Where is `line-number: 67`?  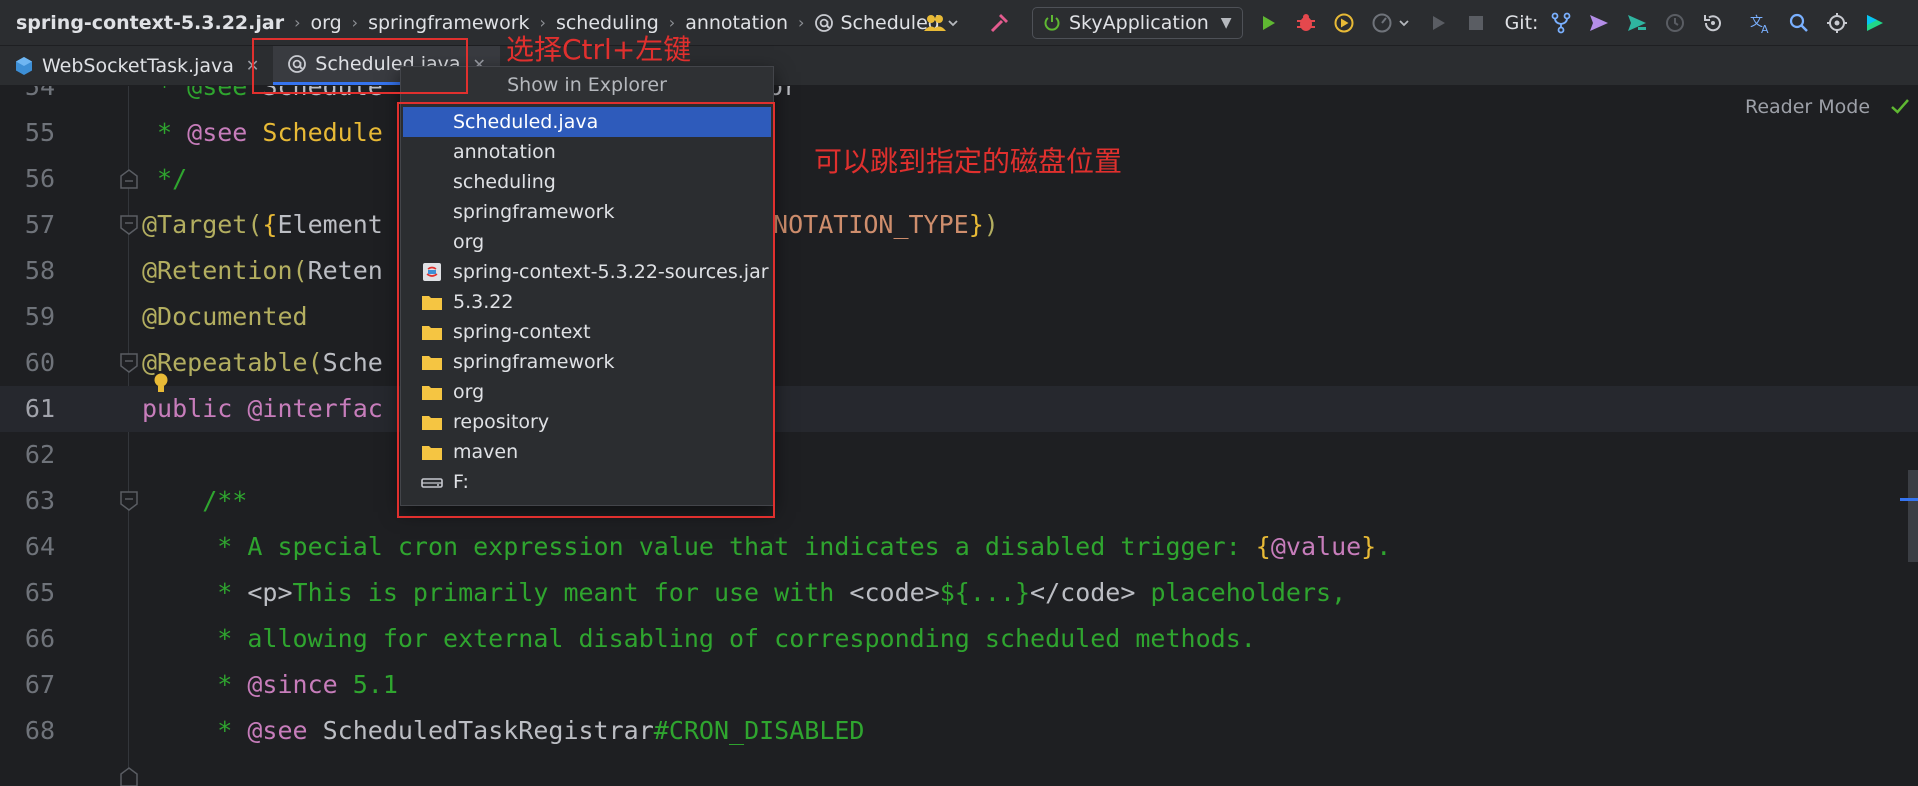
line-number: 67 is located at coordinates (39, 684).